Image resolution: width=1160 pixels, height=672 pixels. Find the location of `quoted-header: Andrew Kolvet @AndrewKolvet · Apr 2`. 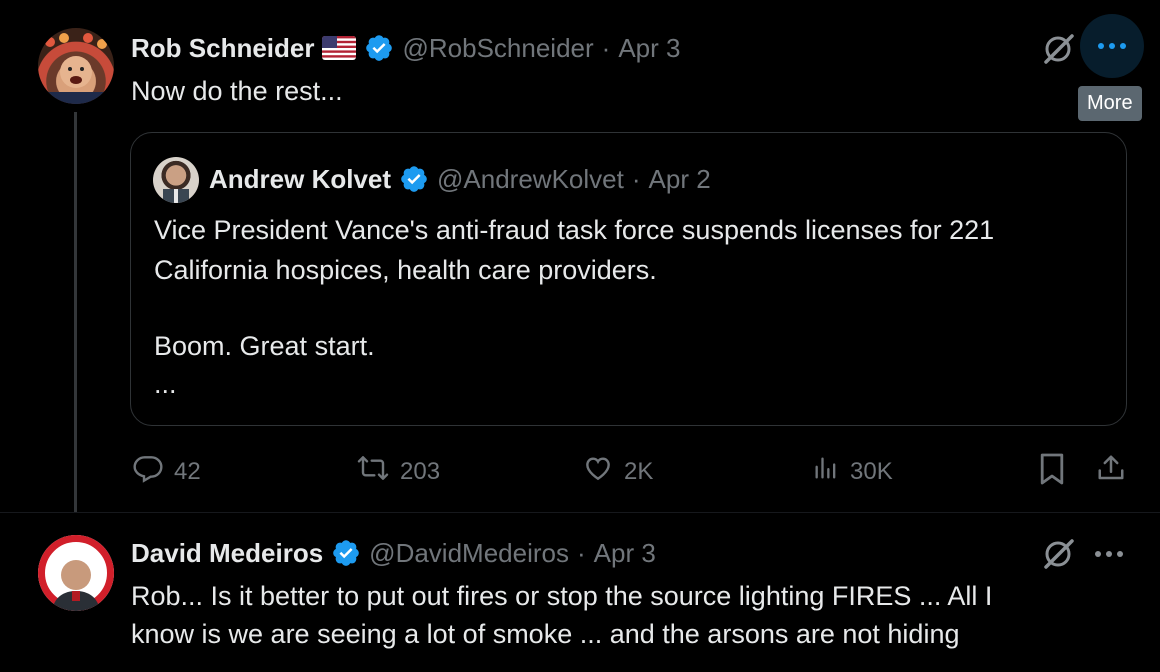

quoted-header: Andrew Kolvet @AndrewKolvet · Apr 2 is located at coordinates (460, 179).